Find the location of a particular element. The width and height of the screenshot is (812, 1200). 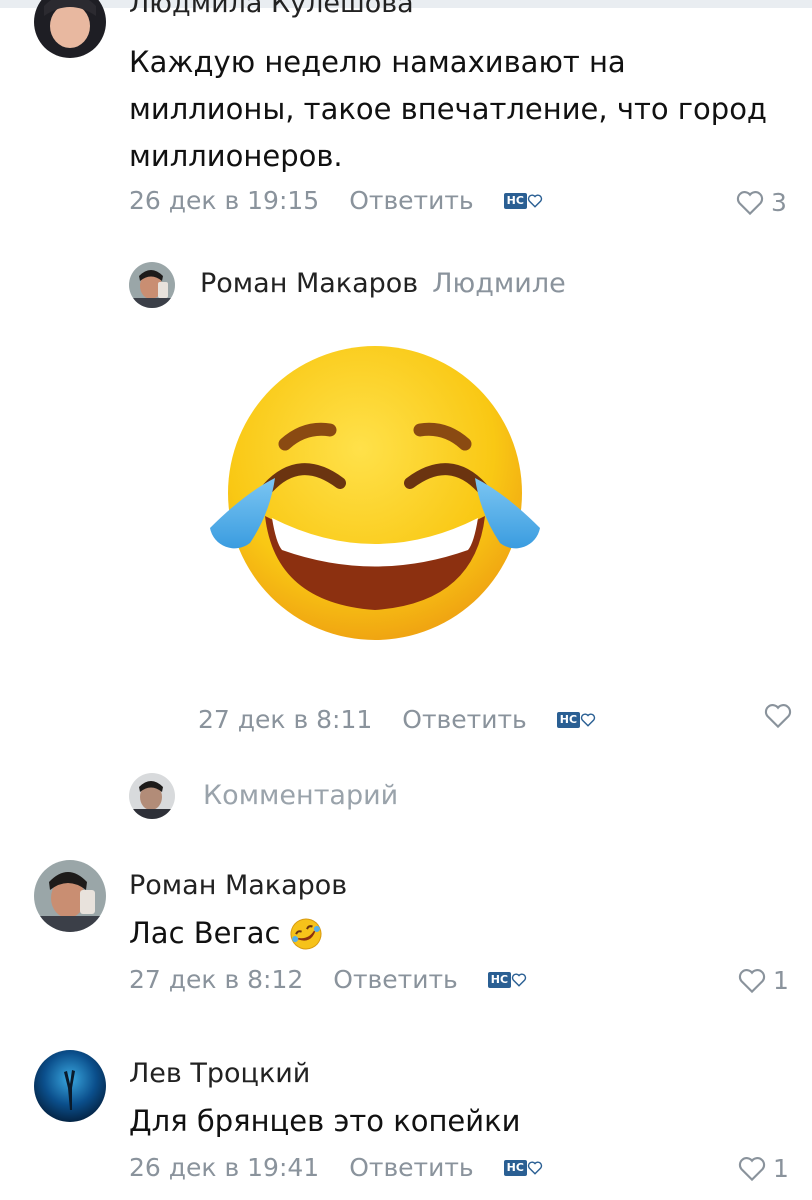

like-button: 3 is located at coordinates (761, 202).